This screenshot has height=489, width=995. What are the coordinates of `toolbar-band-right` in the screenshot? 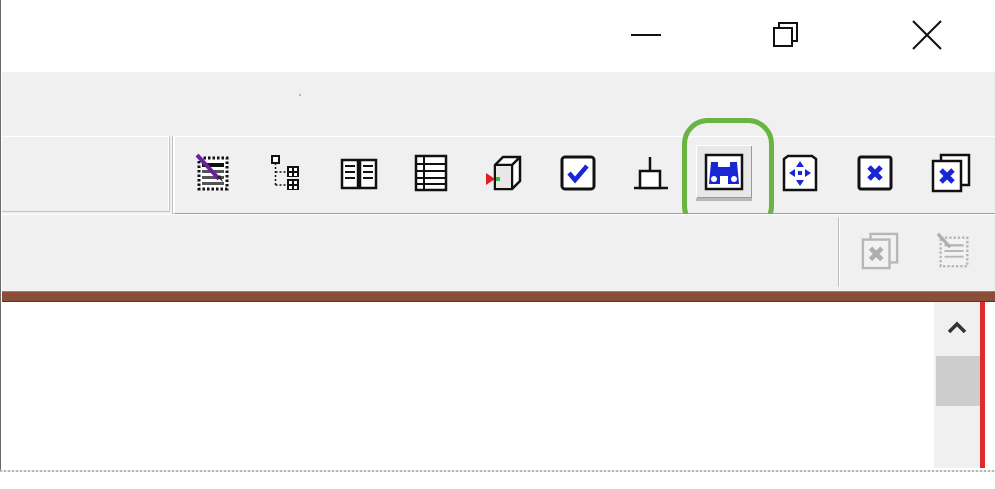 It's located at (584, 175).